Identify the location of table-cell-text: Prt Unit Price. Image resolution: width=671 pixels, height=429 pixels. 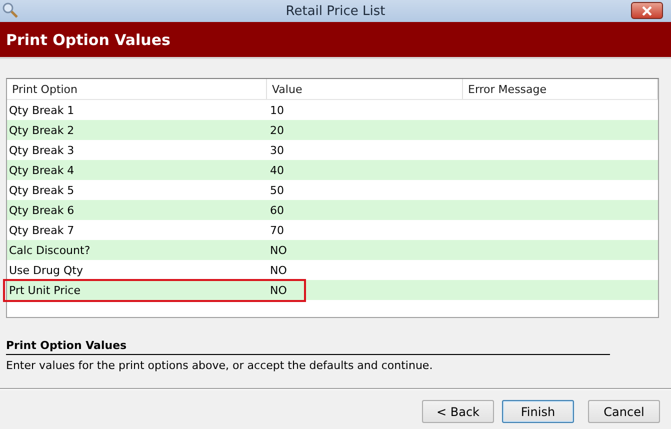
(45, 290).